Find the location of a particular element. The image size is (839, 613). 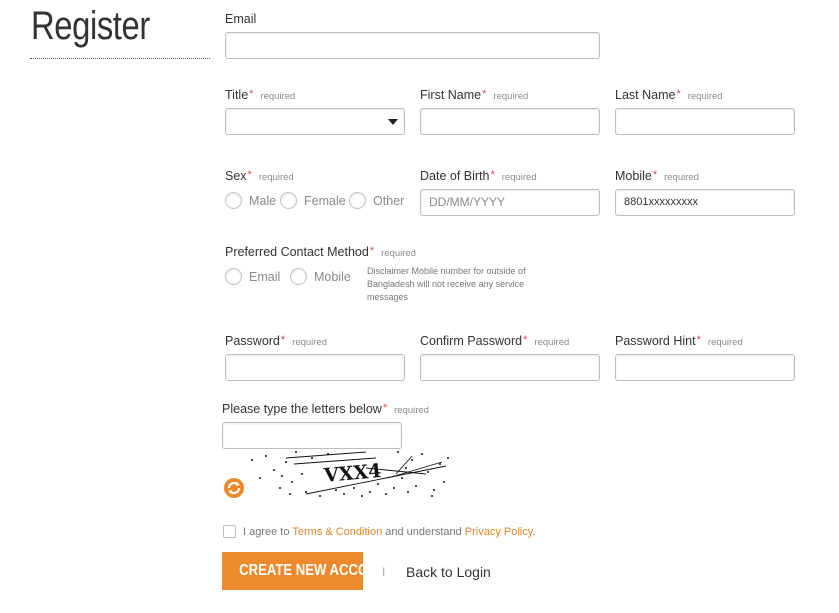

title-label: Title* required is located at coordinates (260, 95).